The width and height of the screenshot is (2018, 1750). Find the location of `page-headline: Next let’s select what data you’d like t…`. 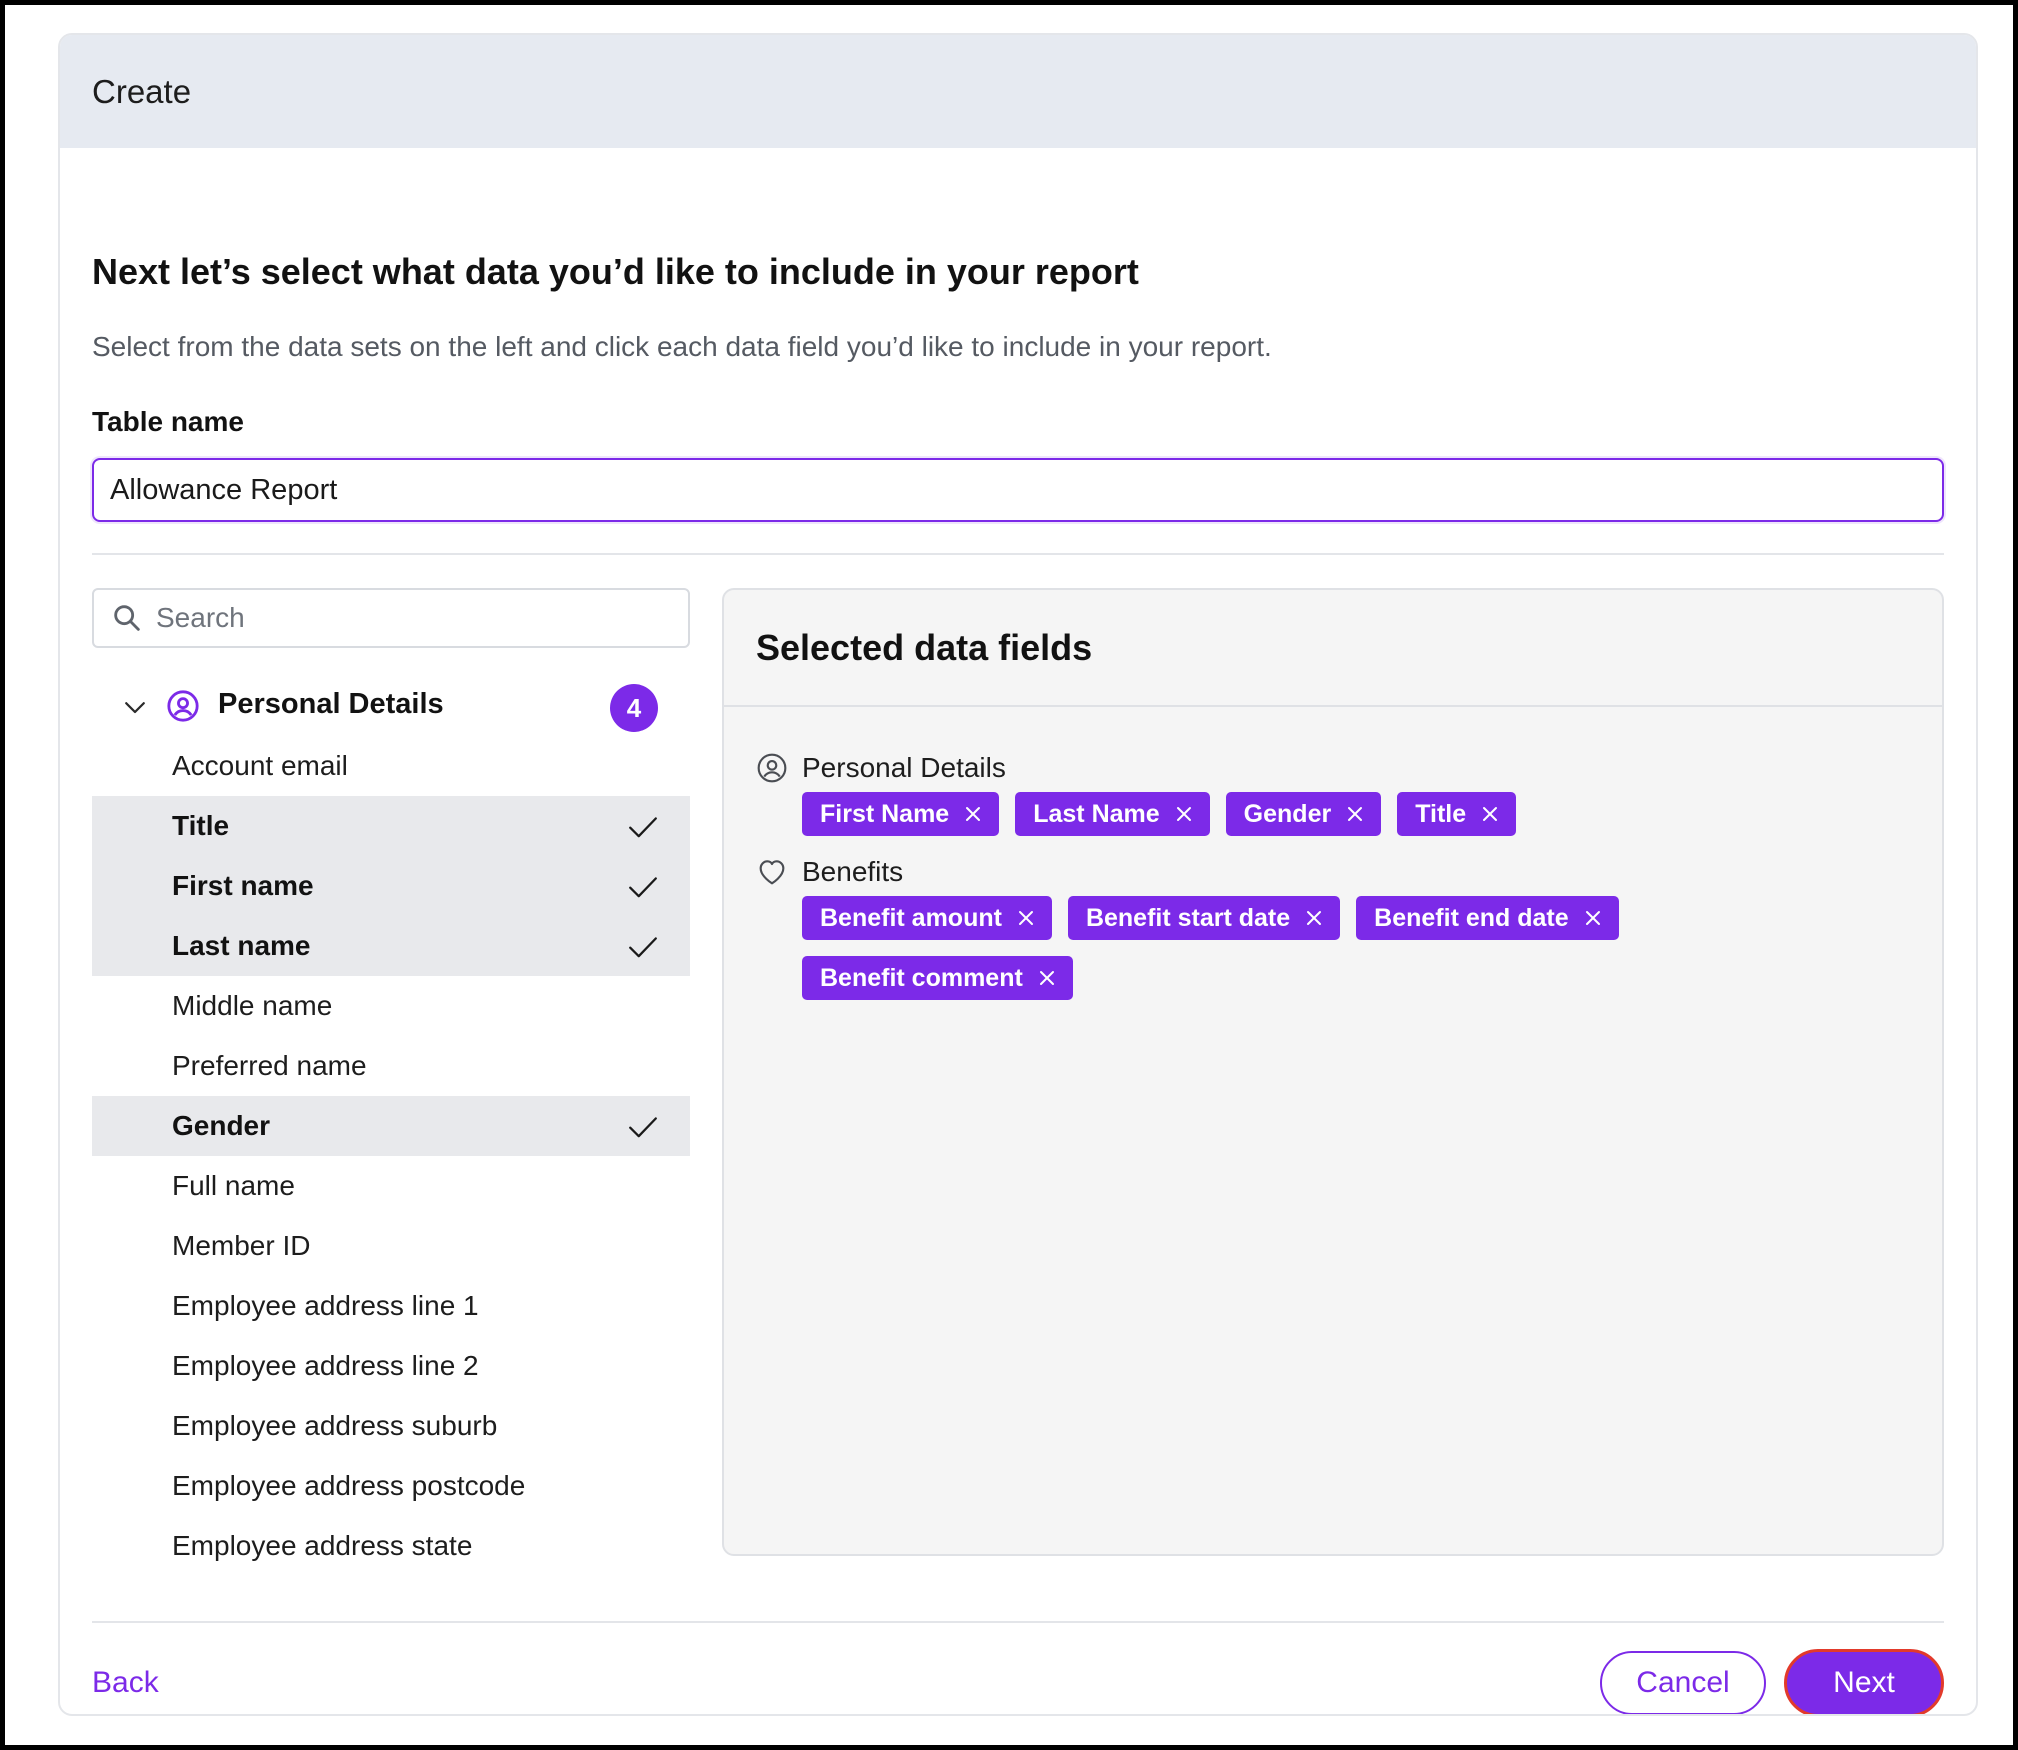

page-headline: Next let’s select what data you’d like t… is located at coordinates (615, 271).